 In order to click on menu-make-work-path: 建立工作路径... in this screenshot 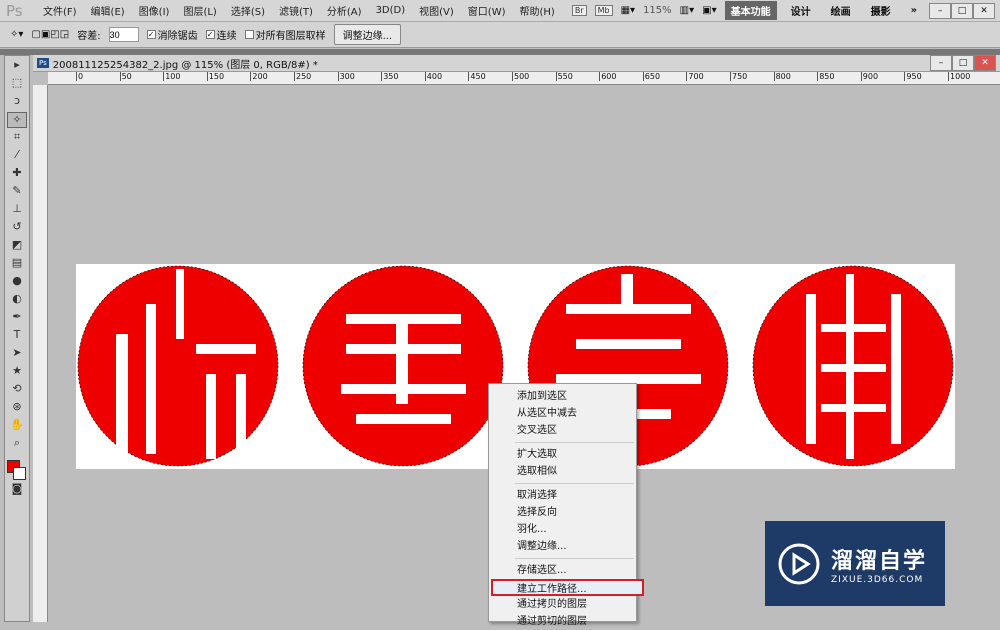, I will do `click(567, 587)`.